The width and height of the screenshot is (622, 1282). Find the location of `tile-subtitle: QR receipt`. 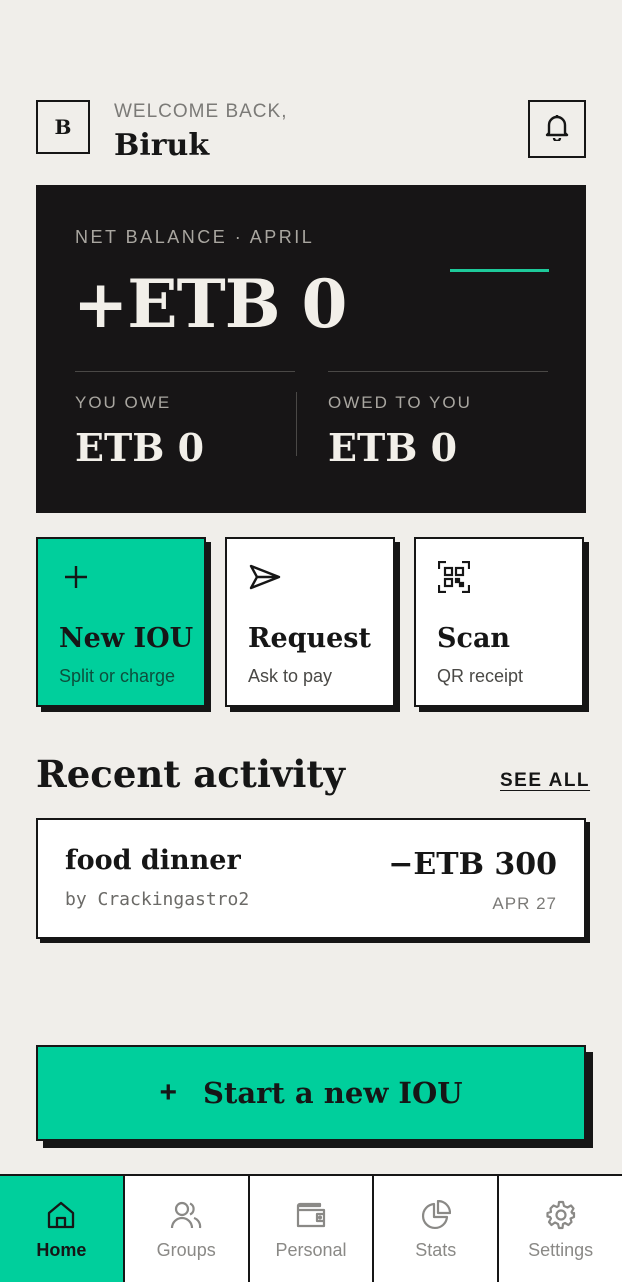

tile-subtitle: QR receipt is located at coordinates (480, 676).